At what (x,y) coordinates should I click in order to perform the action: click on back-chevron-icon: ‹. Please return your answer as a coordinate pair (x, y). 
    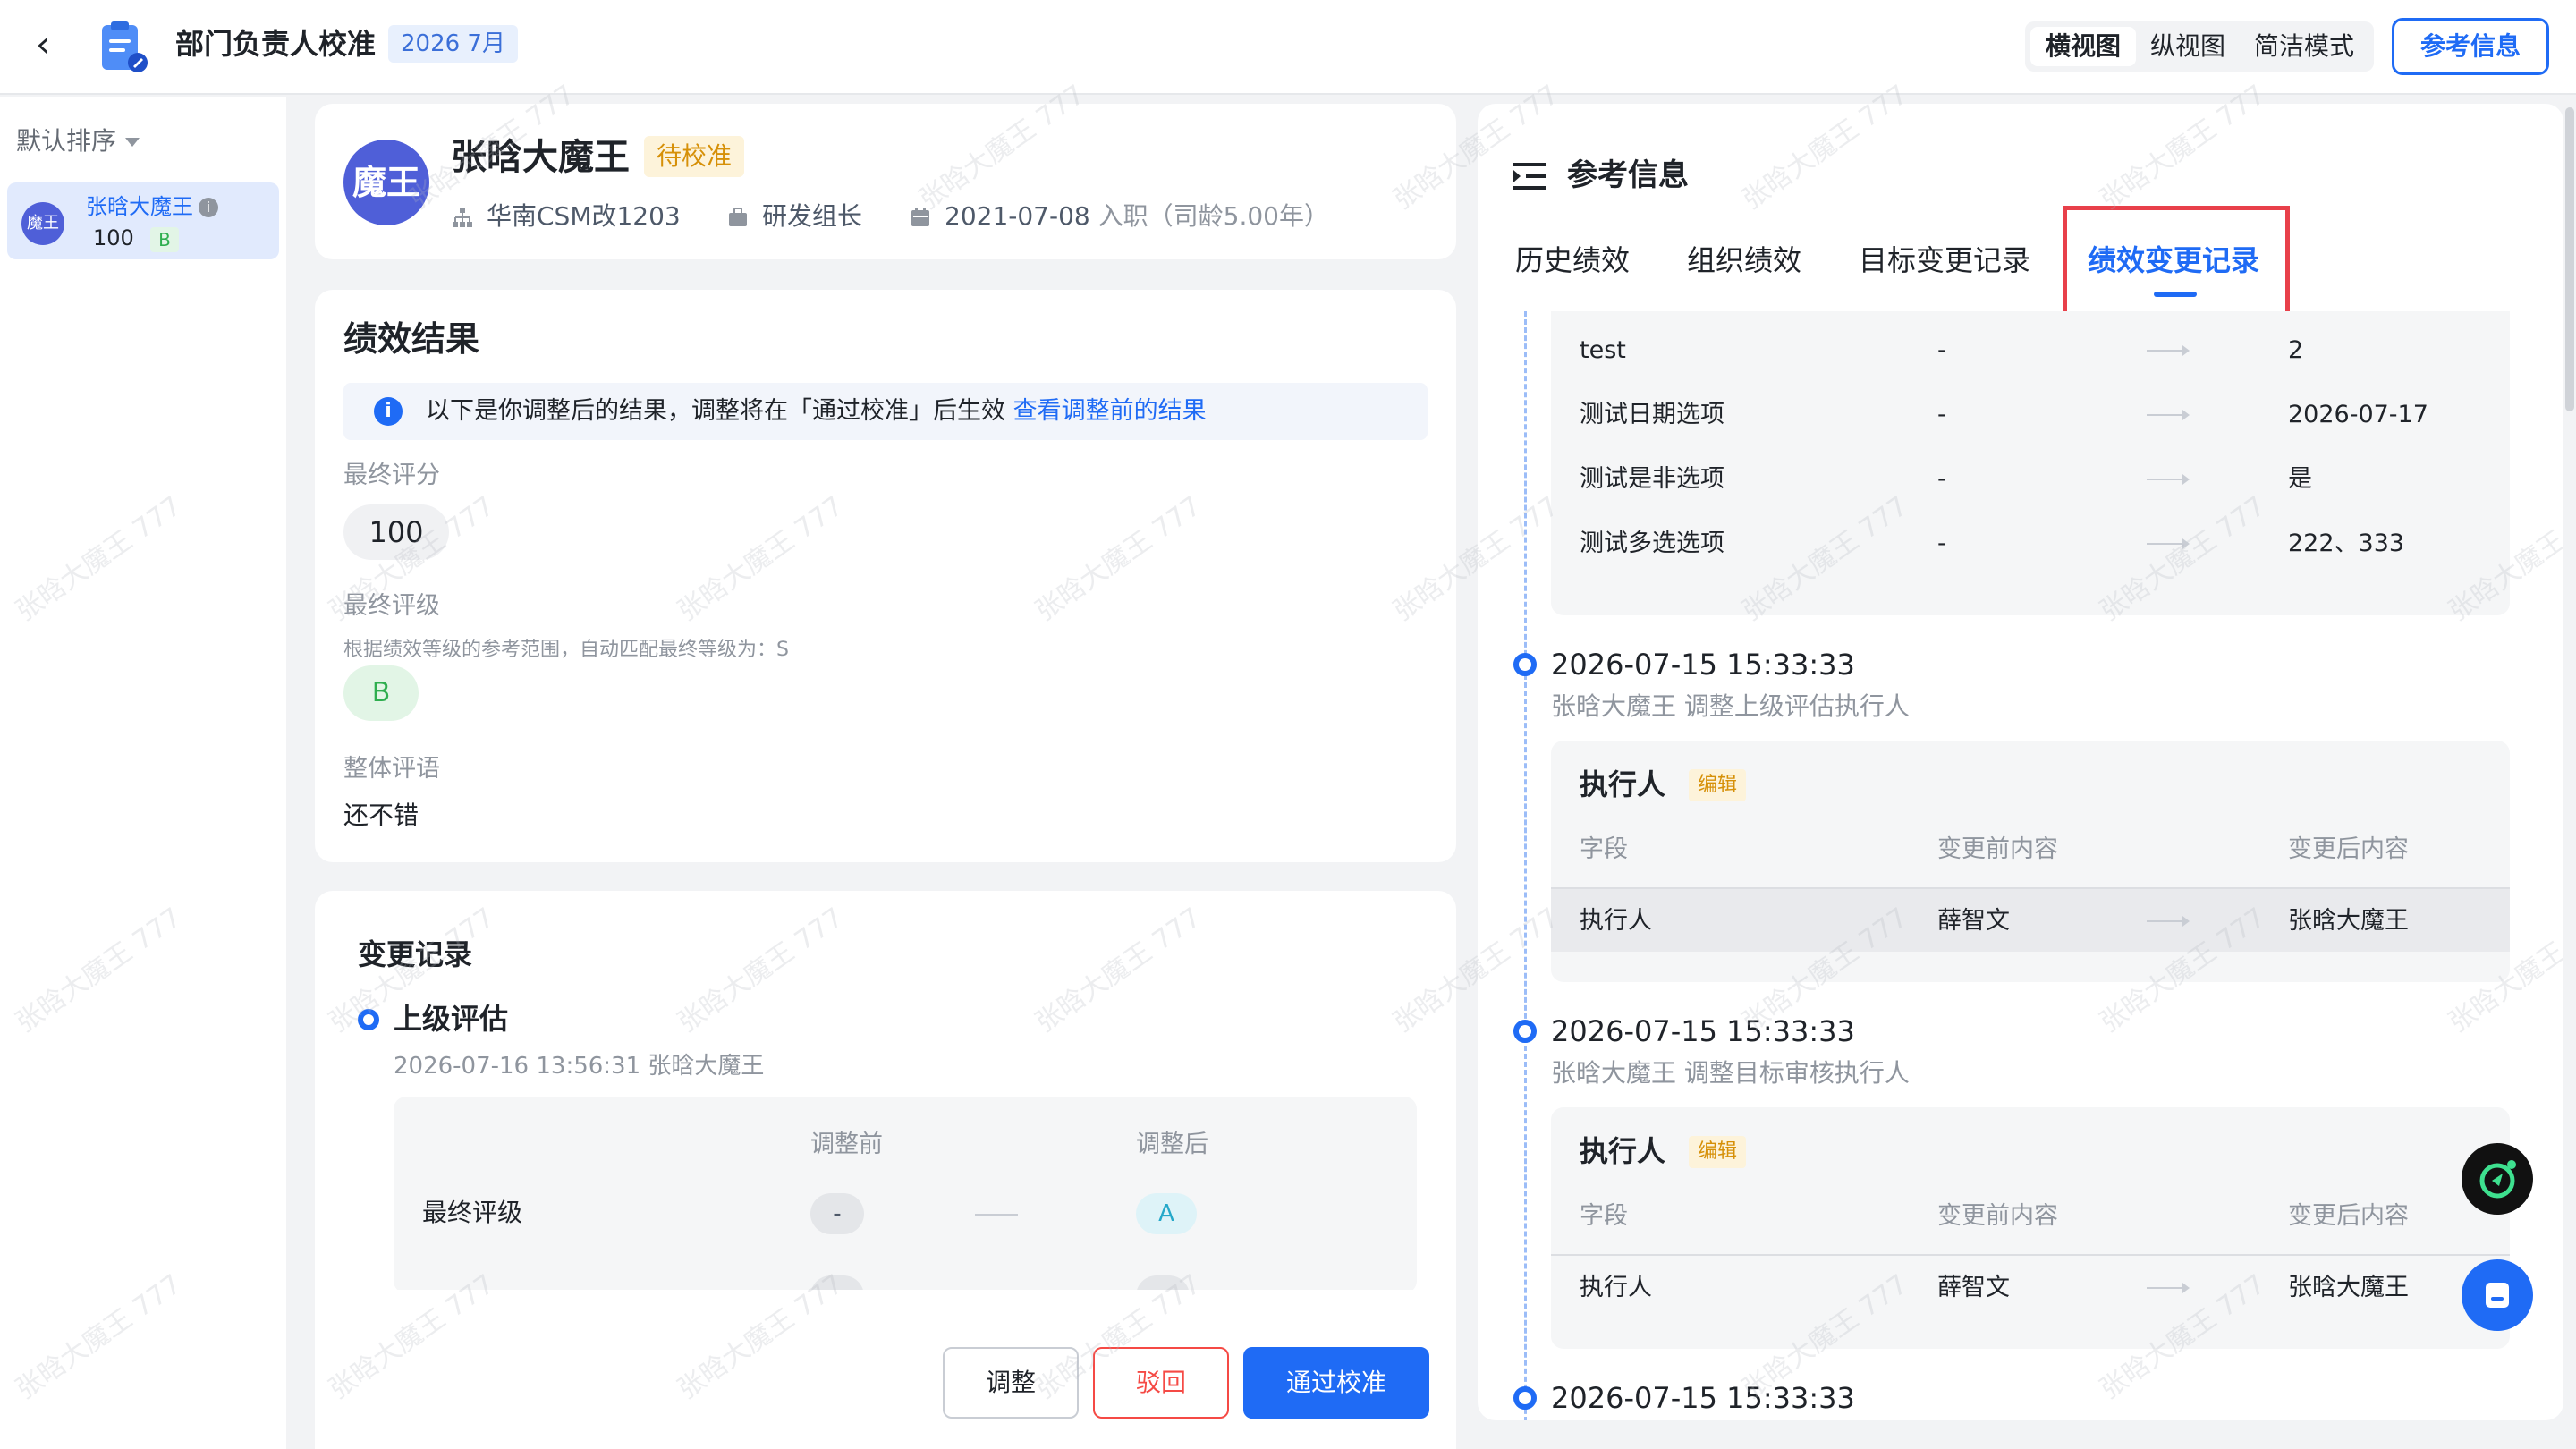
    Looking at the image, I should click on (54, 45).